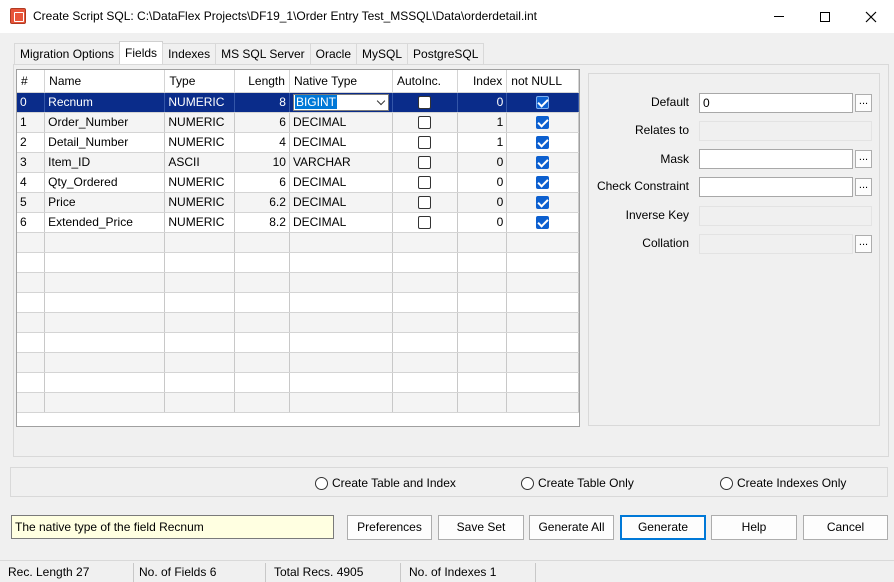 Image resolution: width=894 pixels, height=582 pixels. I want to click on create-table-and-index-radio: Create Table and Index, so click(385, 483).